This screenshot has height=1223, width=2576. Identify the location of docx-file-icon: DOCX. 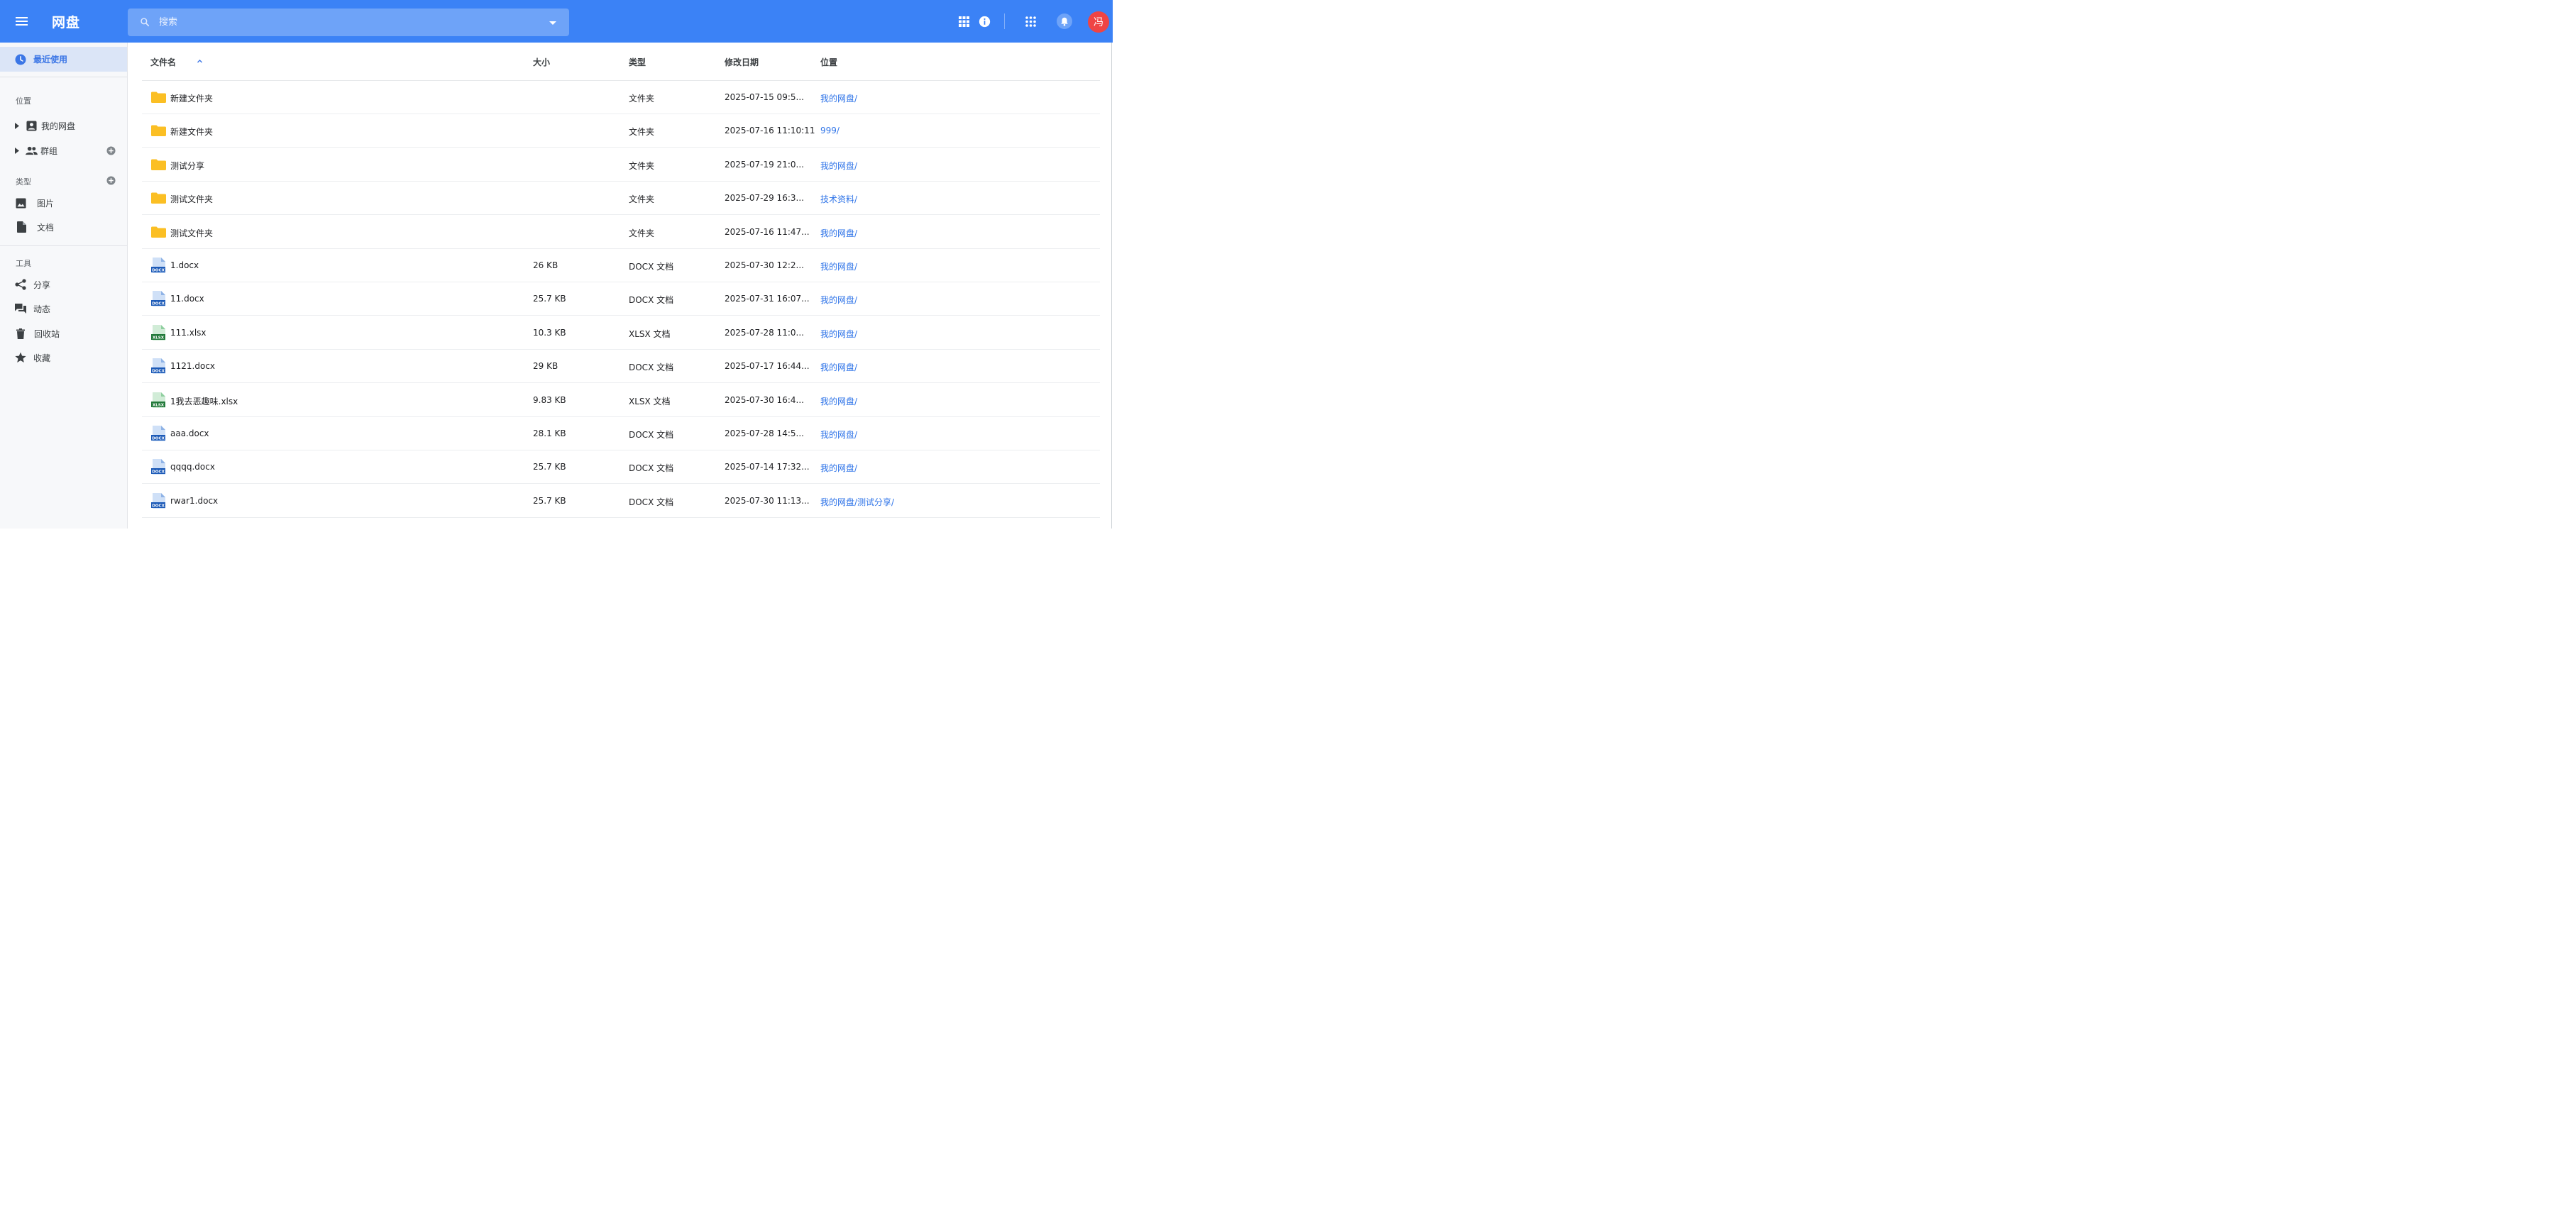
(158, 299).